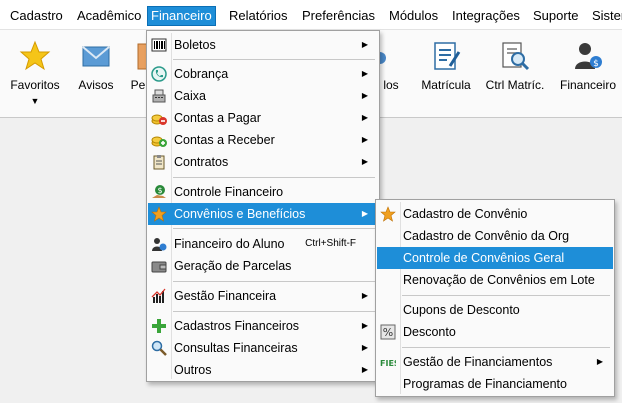  What do you see at coordinates (556, 16) in the screenshot?
I see `menu-suporte: Suporte` at bounding box center [556, 16].